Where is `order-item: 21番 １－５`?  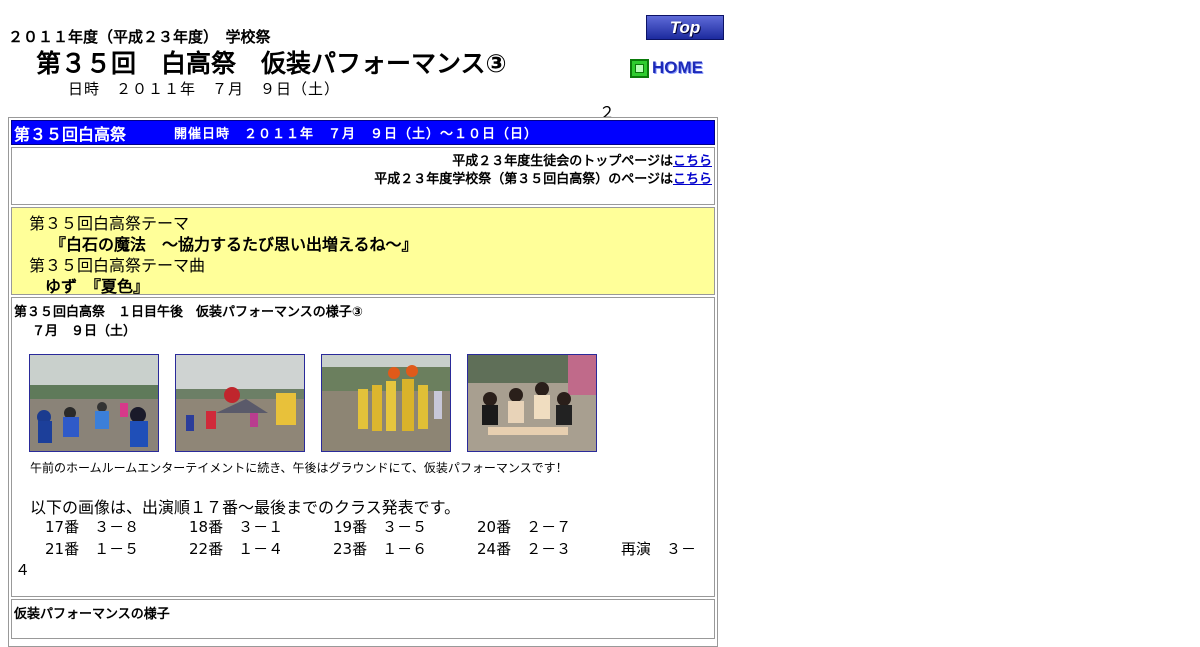
order-item: 21番 １－５ is located at coordinates (92, 549).